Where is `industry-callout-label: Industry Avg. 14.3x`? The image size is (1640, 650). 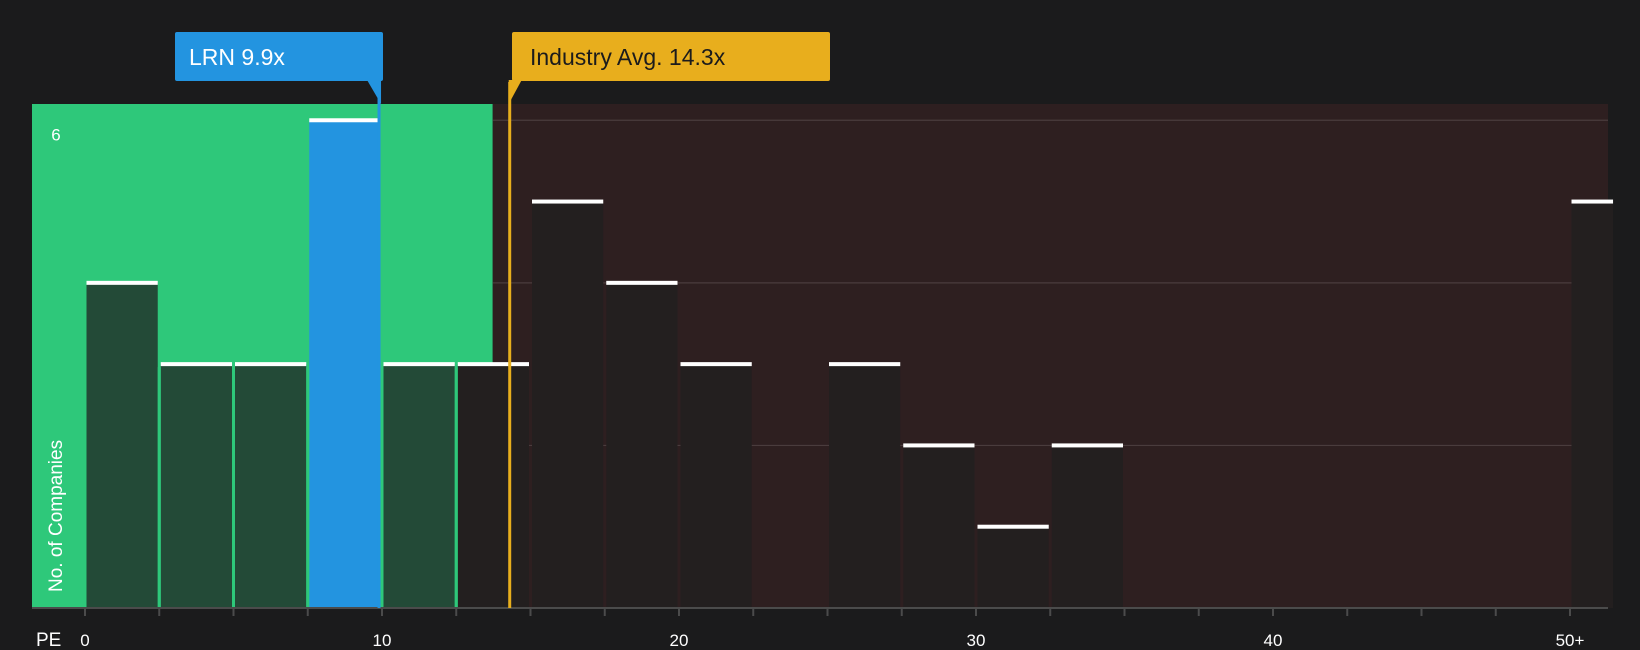
industry-callout-label: Industry Avg. 14.3x is located at coordinates (628, 57).